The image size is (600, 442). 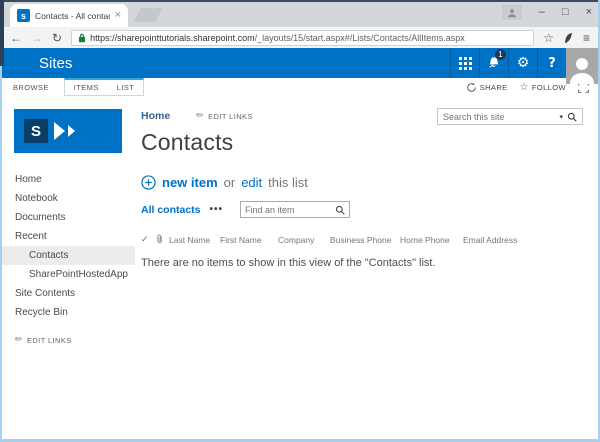 I want to click on notification-badge: 1, so click(x=500, y=54).